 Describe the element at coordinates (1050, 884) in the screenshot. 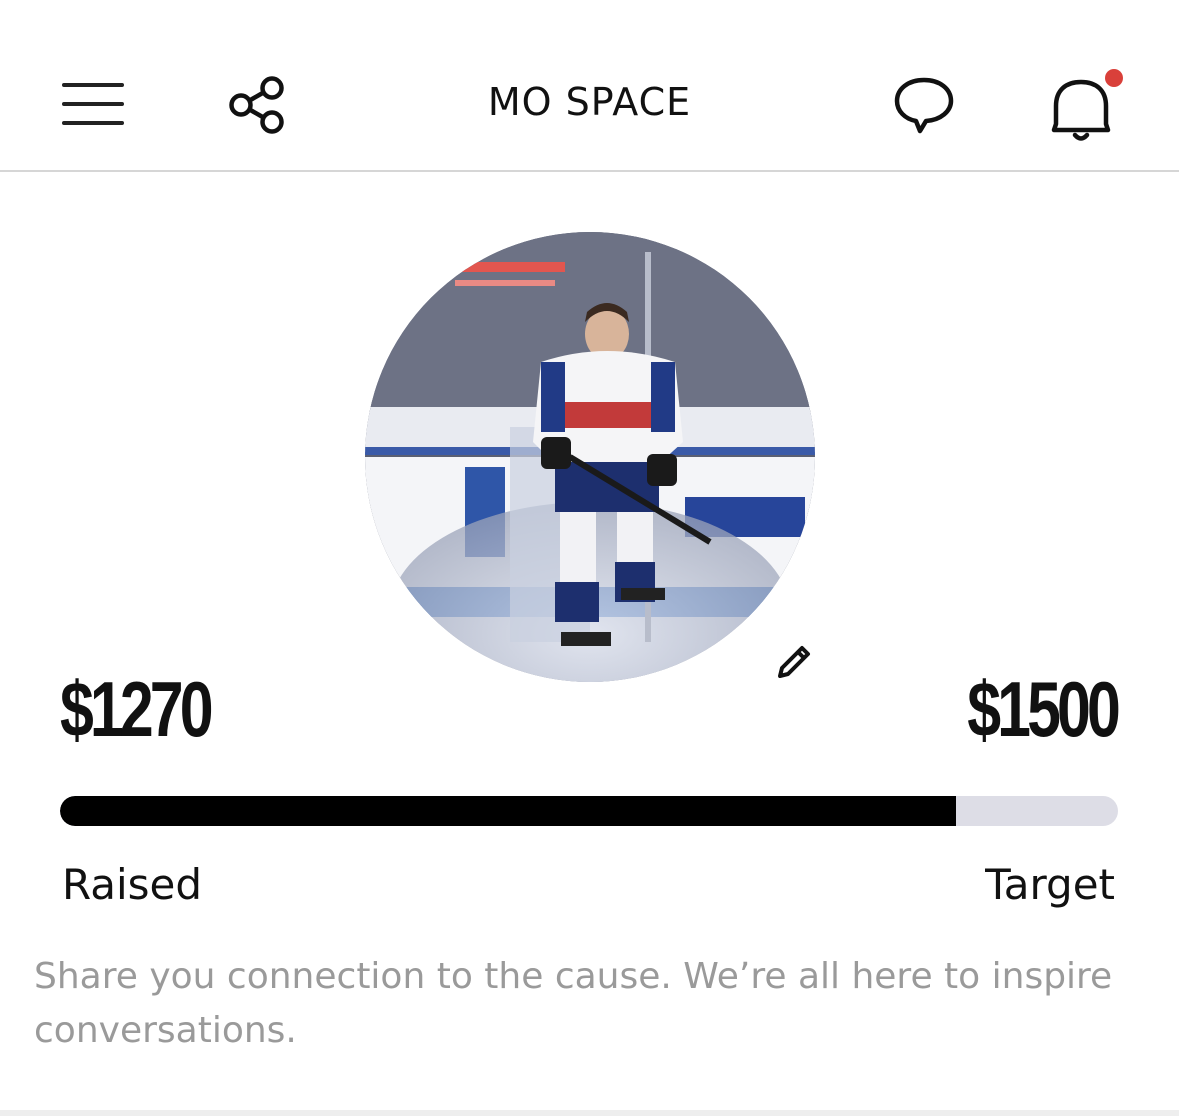

I see `target-label: Target` at that location.